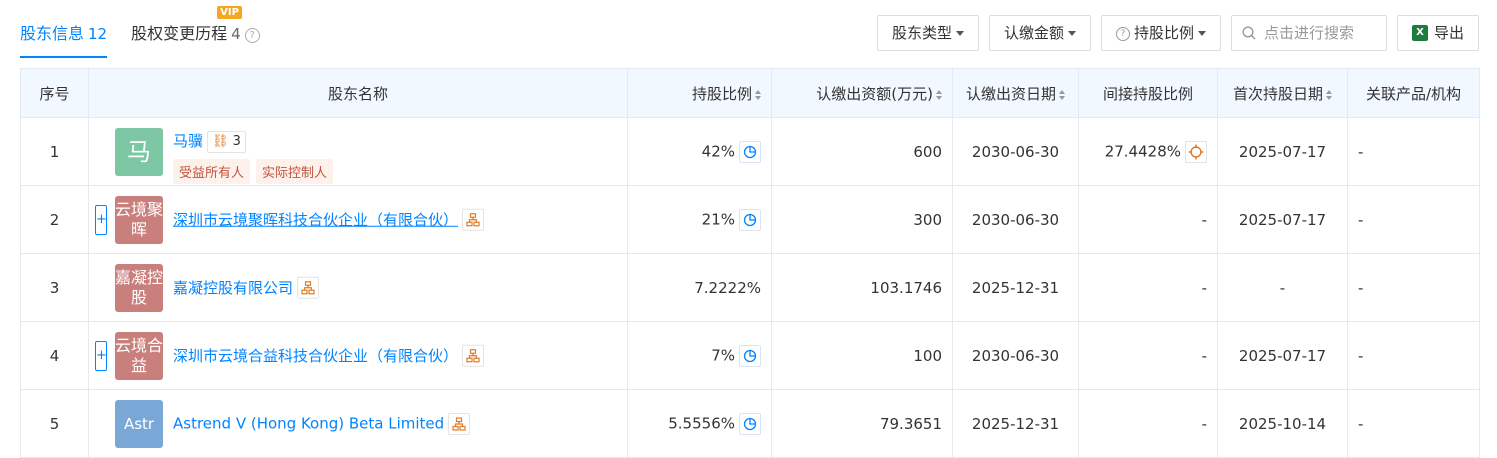  I want to click on filter-toolbar: 股东类型 认缴金额 ?持股比例 X 导出, so click(1177, 33).